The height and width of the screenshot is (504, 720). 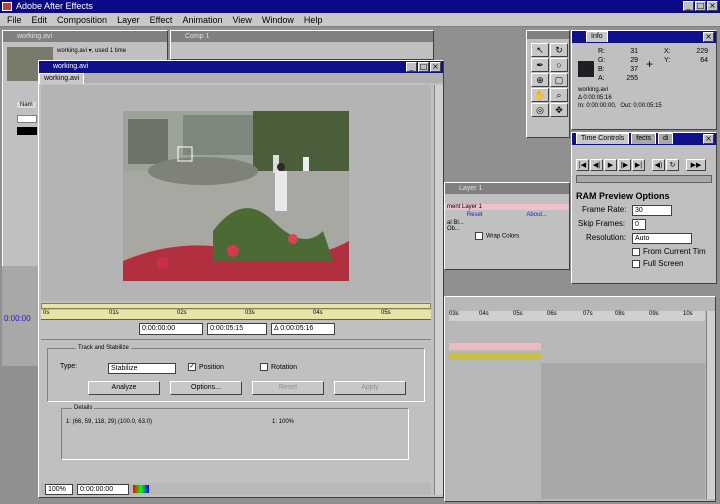 I want to click on effect-reset-link: Reset, so click(x=475, y=215).